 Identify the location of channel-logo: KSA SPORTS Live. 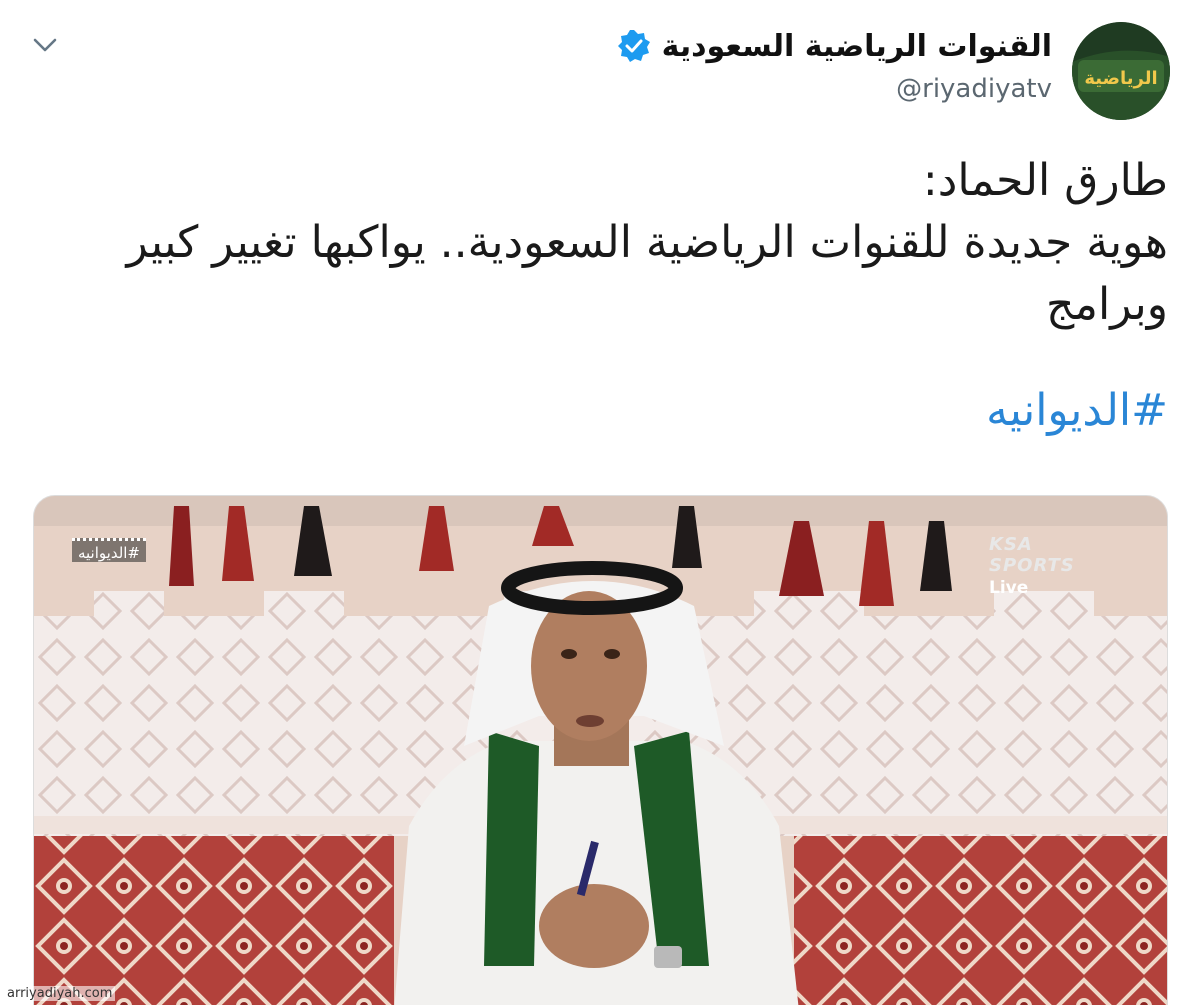
(1039, 566).